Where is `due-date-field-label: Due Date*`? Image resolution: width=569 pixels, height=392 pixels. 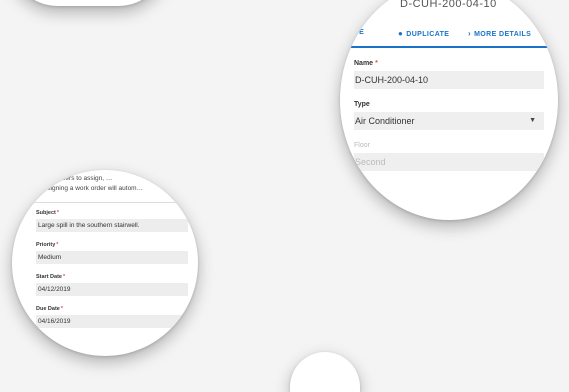 due-date-field-label: Due Date* is located at coordinates (49, 309).